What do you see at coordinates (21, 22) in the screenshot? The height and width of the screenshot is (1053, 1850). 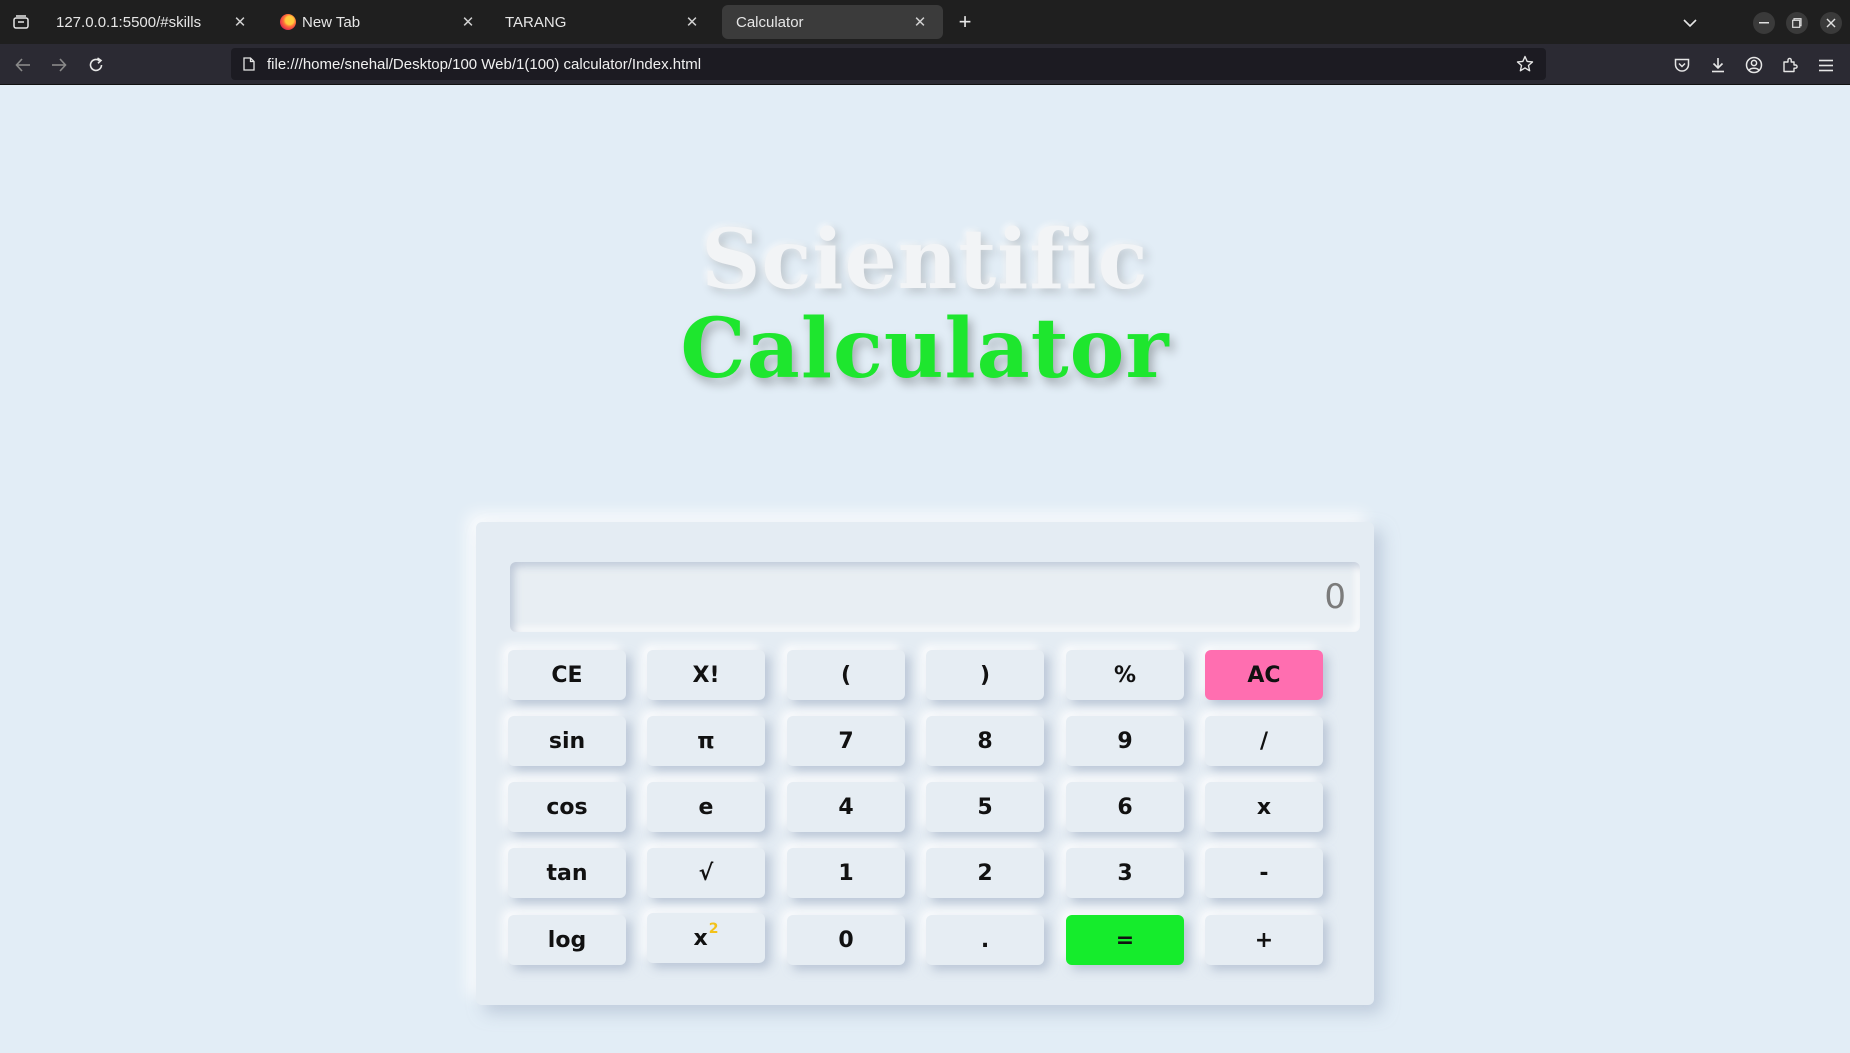 I see `tab-list-icon` at bounding box center [21, 22].